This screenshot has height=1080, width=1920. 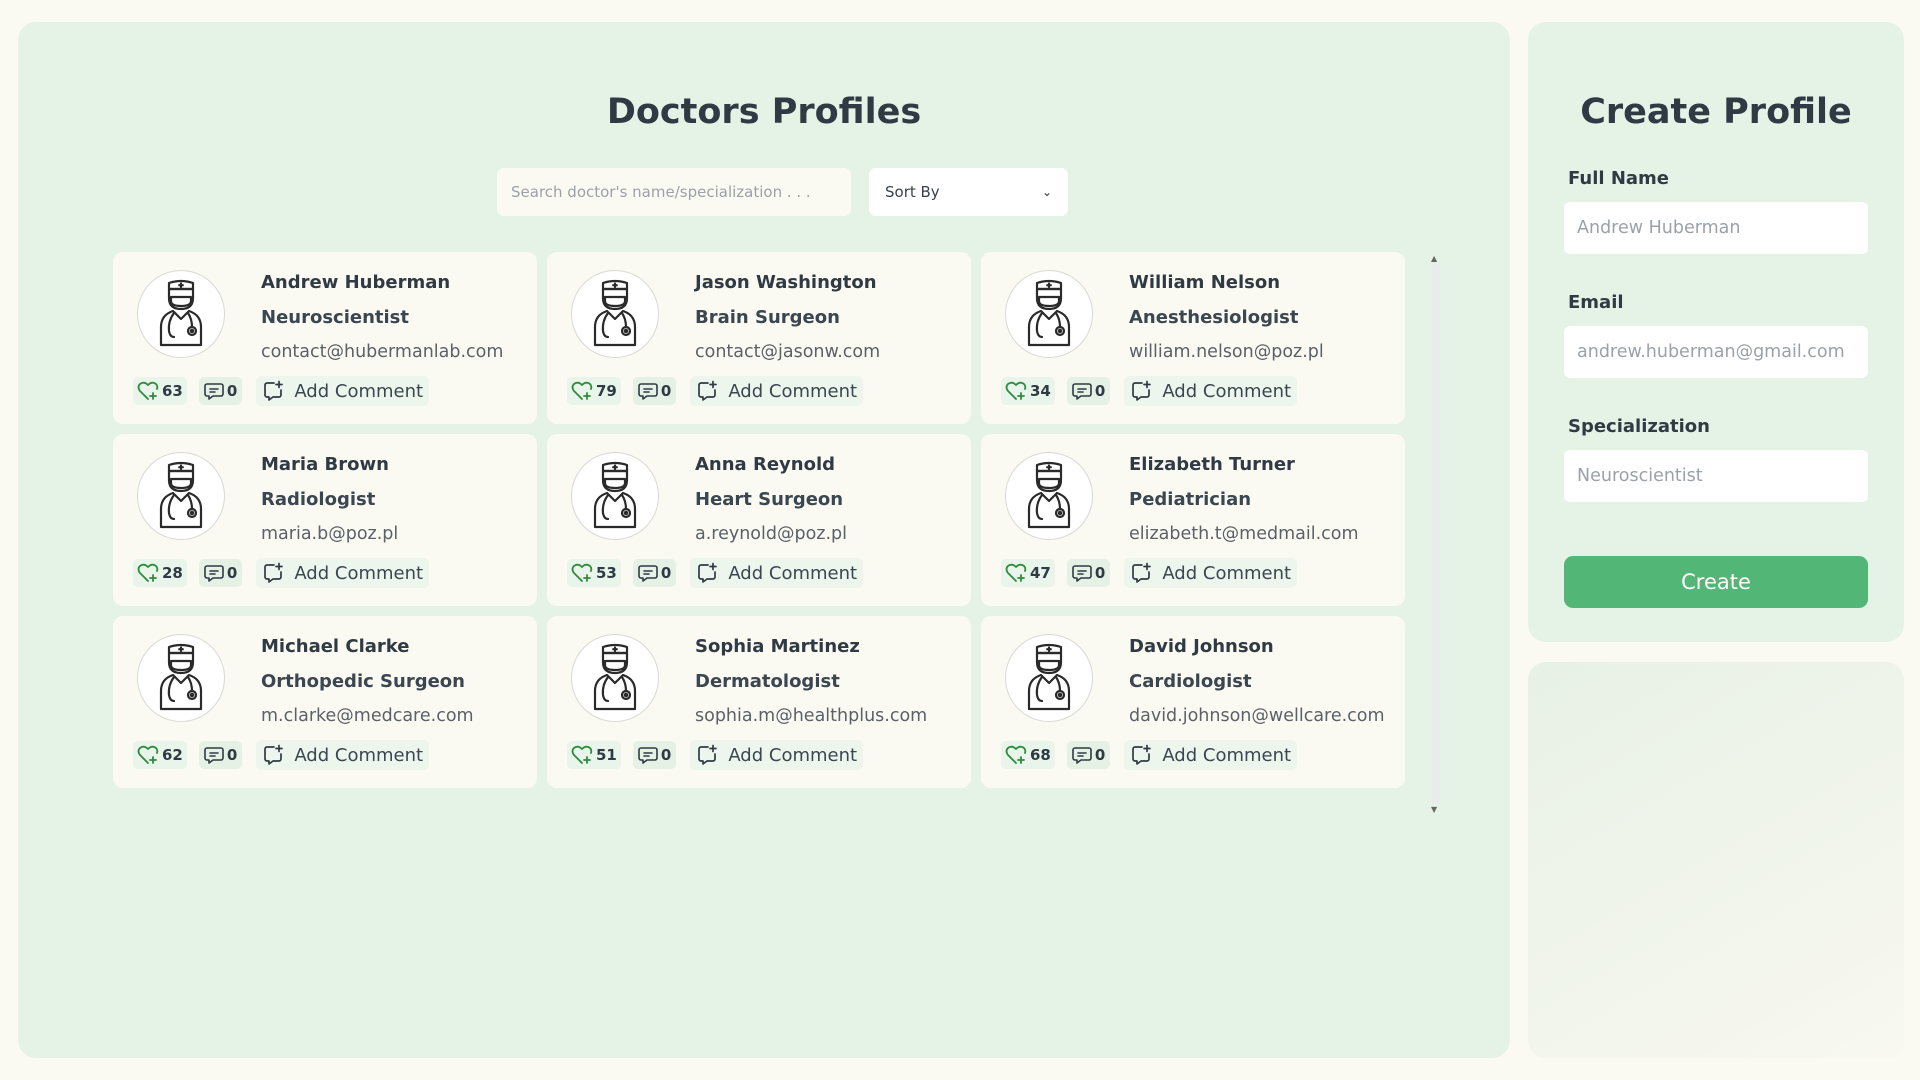 What do you see at coordinates (765, 464) in the screenshot?
I see `doctor-name: Anna Reynold` at bounding box center [765, 464].